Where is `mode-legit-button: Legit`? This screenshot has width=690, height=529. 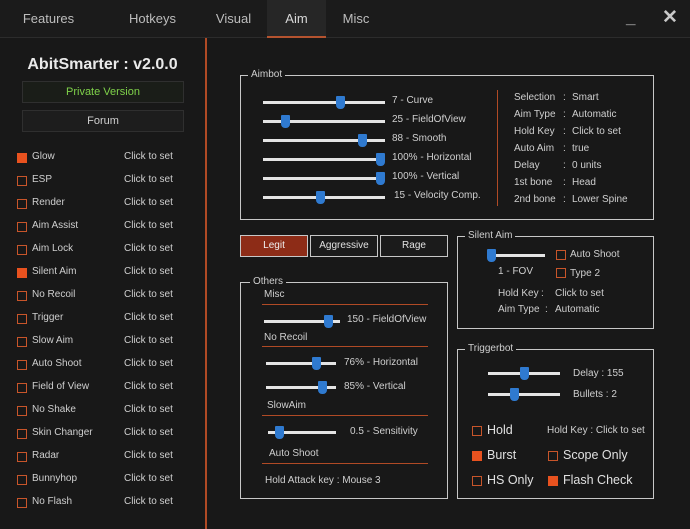
mode-legit-button: Legit is located at coordinates (274, 246).